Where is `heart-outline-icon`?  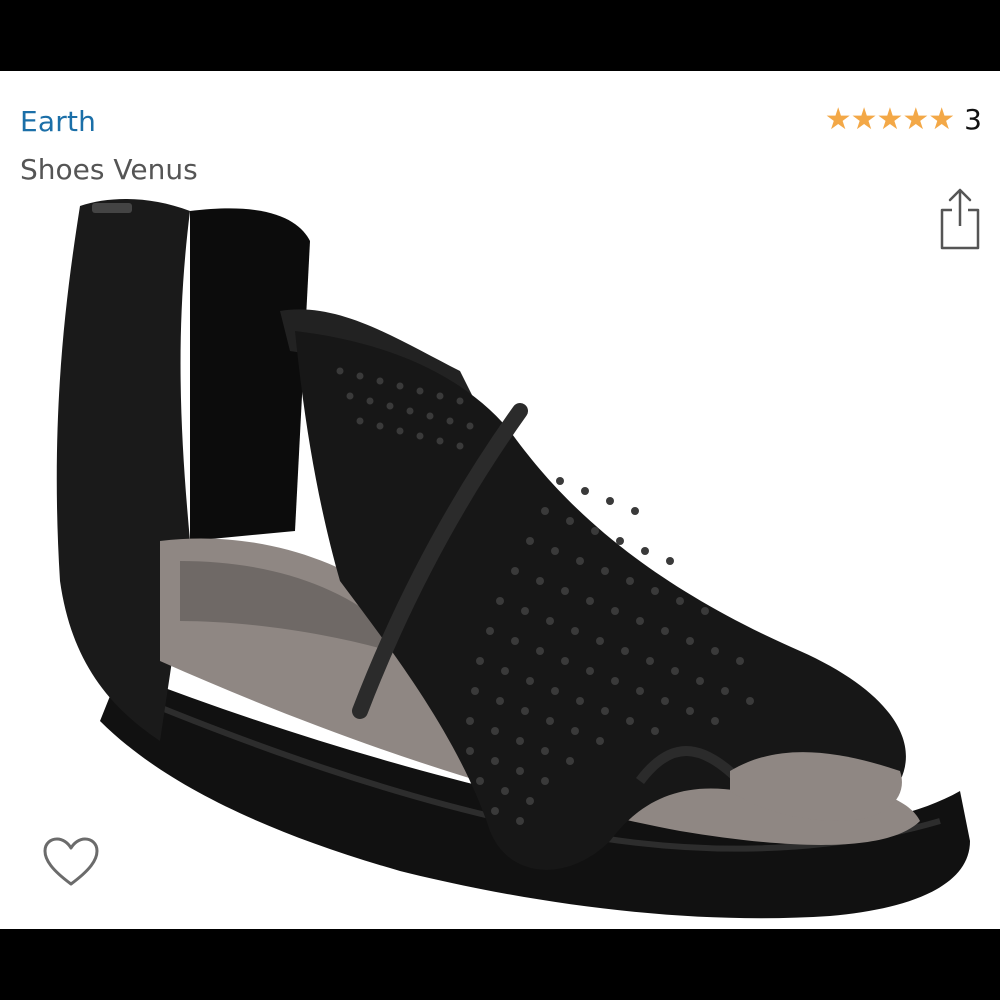
heart-outline-icon is located at coordinates (71, 862).